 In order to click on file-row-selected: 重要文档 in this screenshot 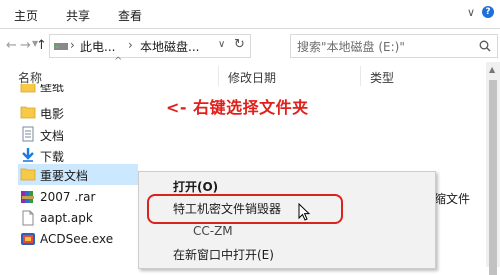, I will do `click(78, 174)`.